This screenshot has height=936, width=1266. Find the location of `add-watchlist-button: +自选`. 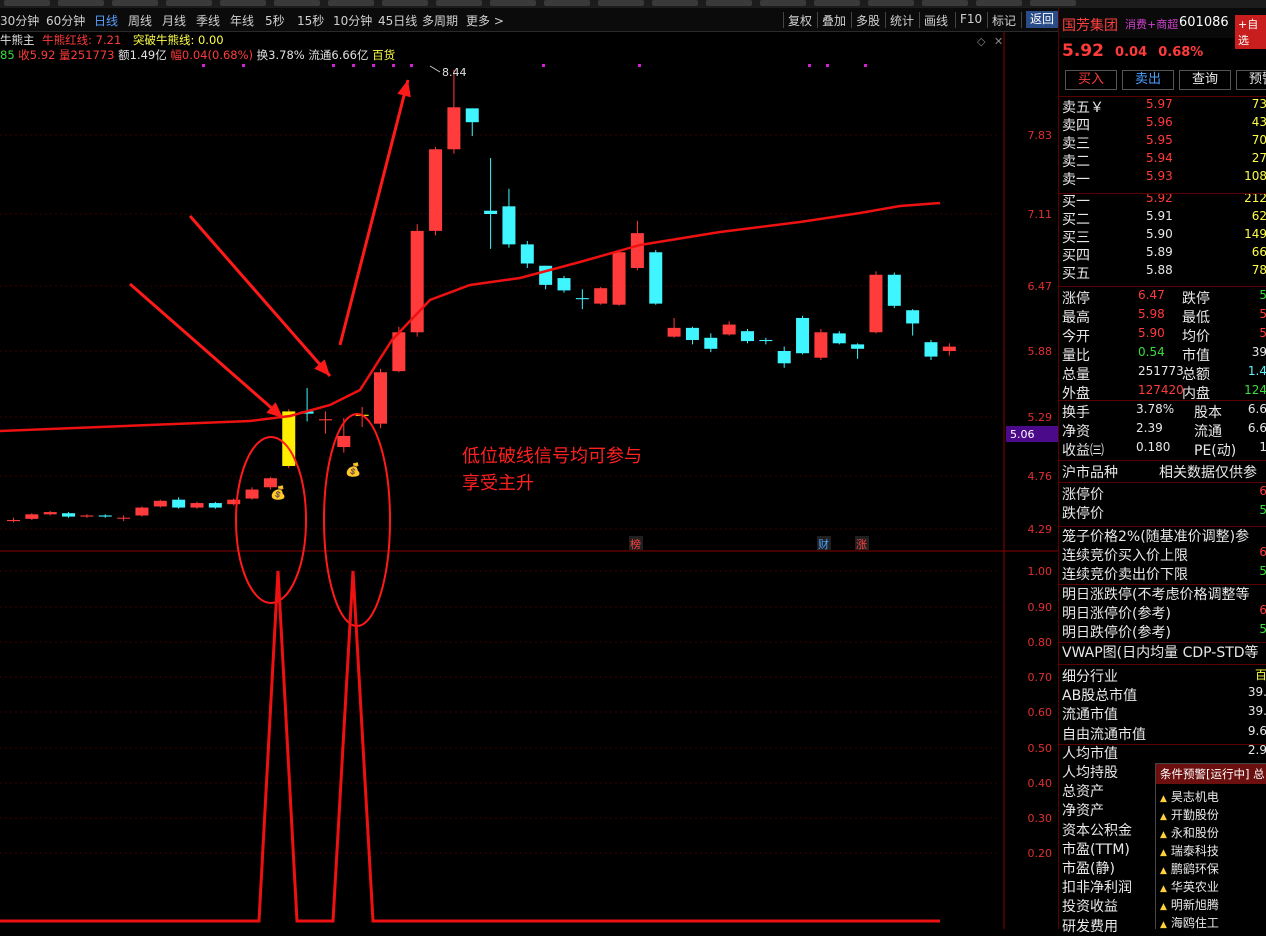

add-watchlist-button: +自选 is located at coordinates (1250, 32).